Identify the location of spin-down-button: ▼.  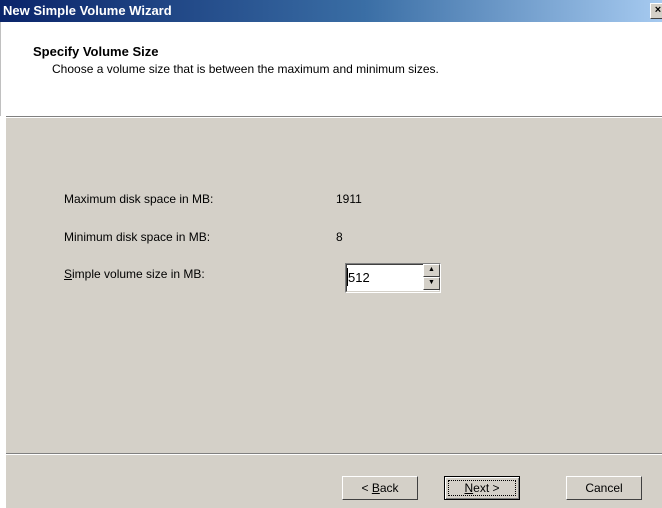
(431, 283).